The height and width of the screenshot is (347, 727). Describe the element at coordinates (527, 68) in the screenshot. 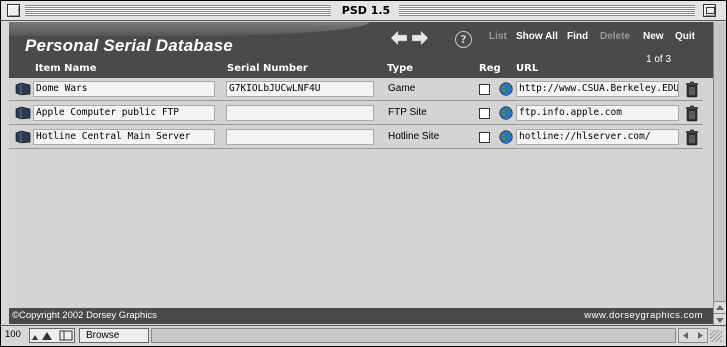

I see `column-header-url: URL` at that location.